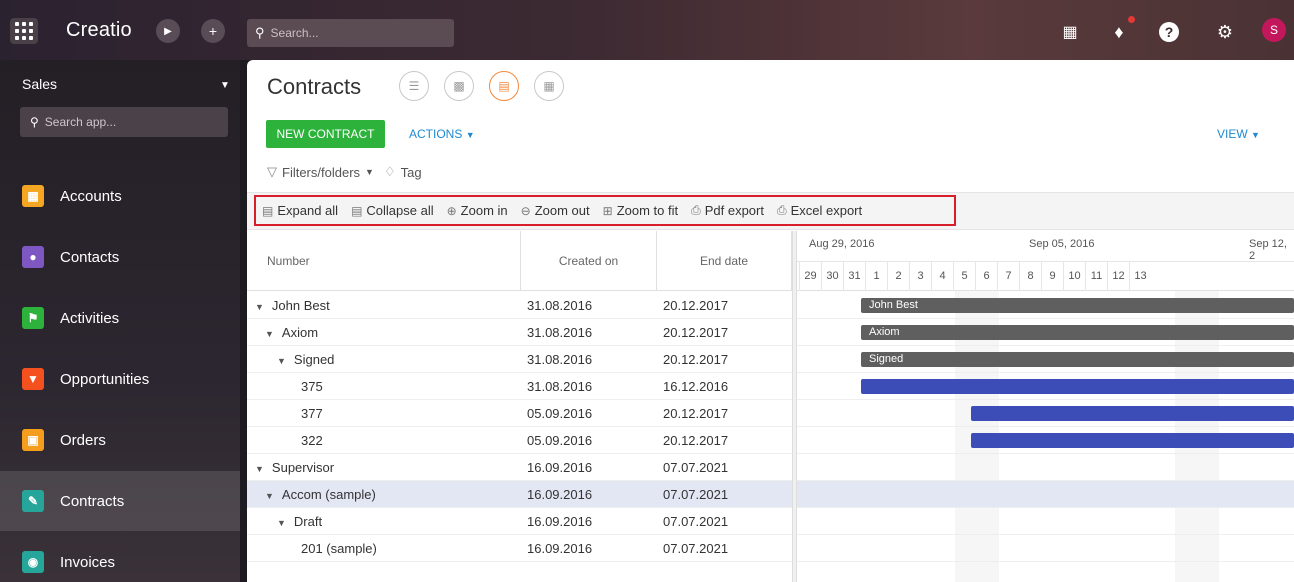  I want to click on table-row: ▼ Axiom 31.08.2016 20.12.2017, so click(519, 332).